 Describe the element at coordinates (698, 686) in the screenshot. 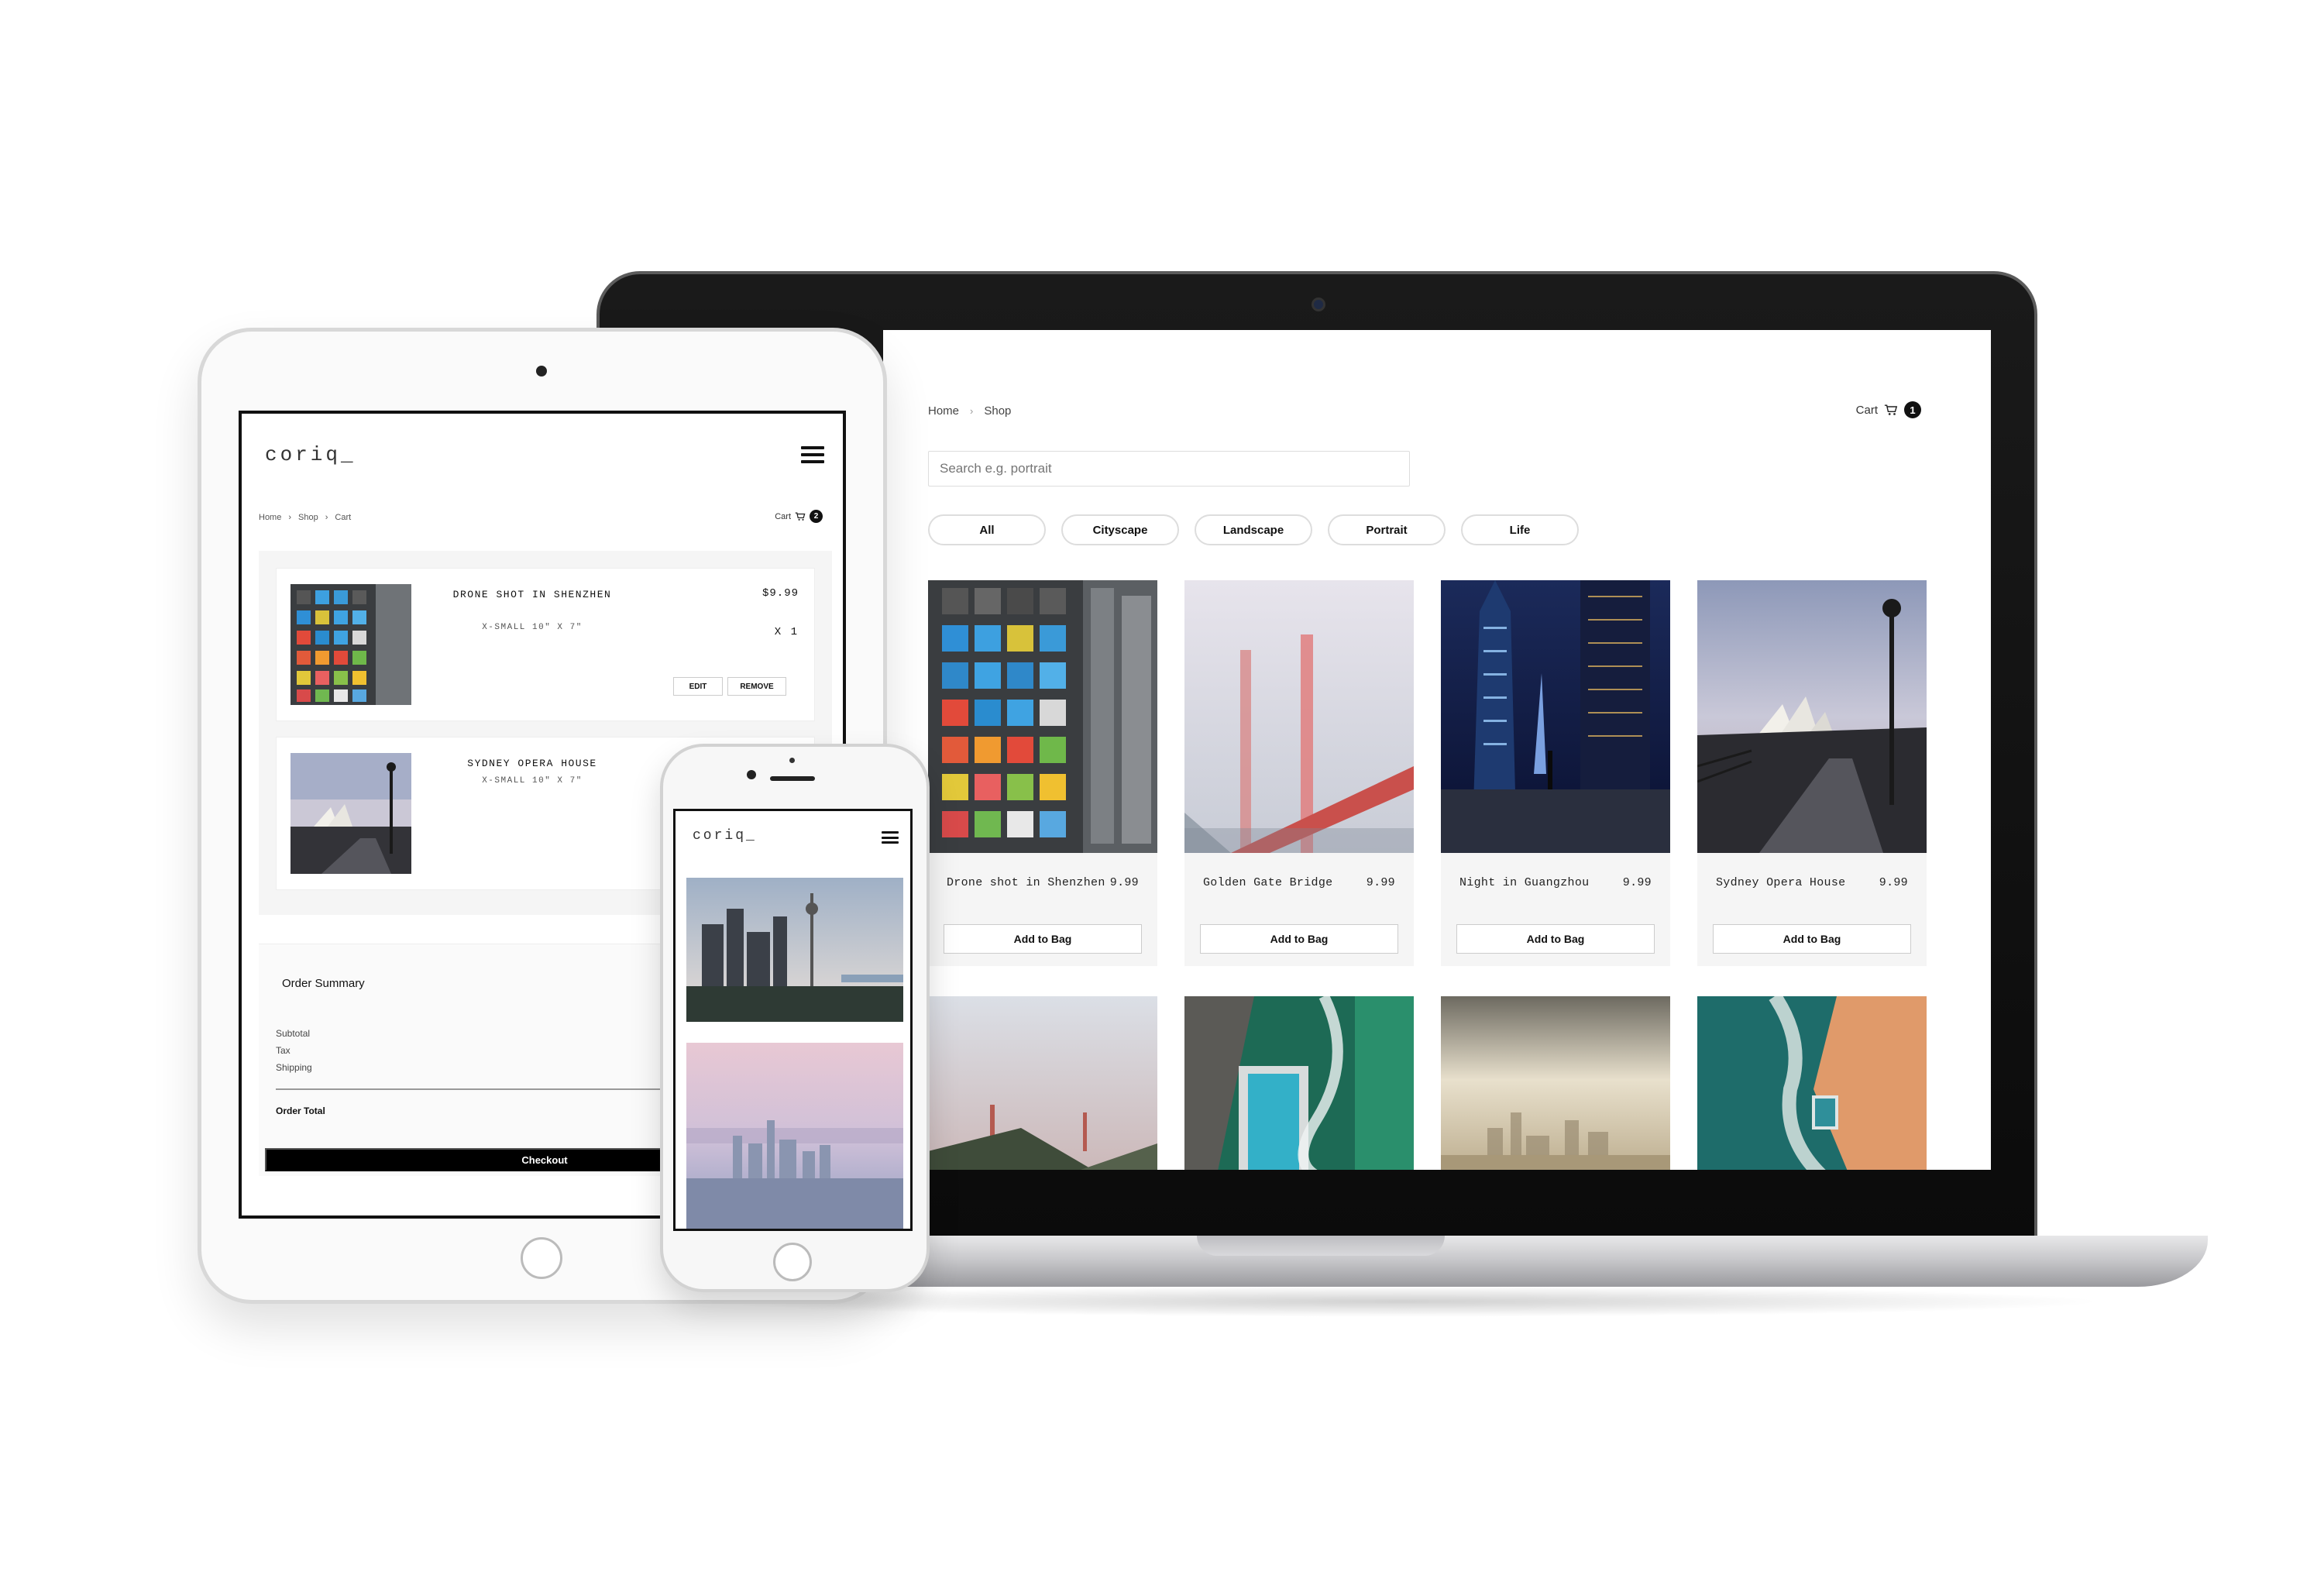

I see `edit-button: EDIT` at that location.